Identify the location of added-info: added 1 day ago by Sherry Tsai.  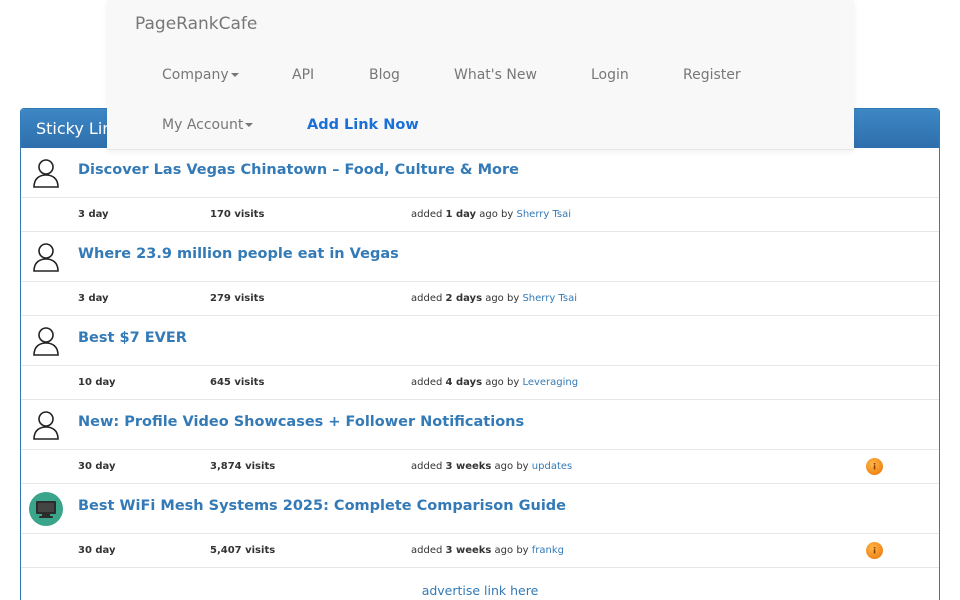
(491, 214).